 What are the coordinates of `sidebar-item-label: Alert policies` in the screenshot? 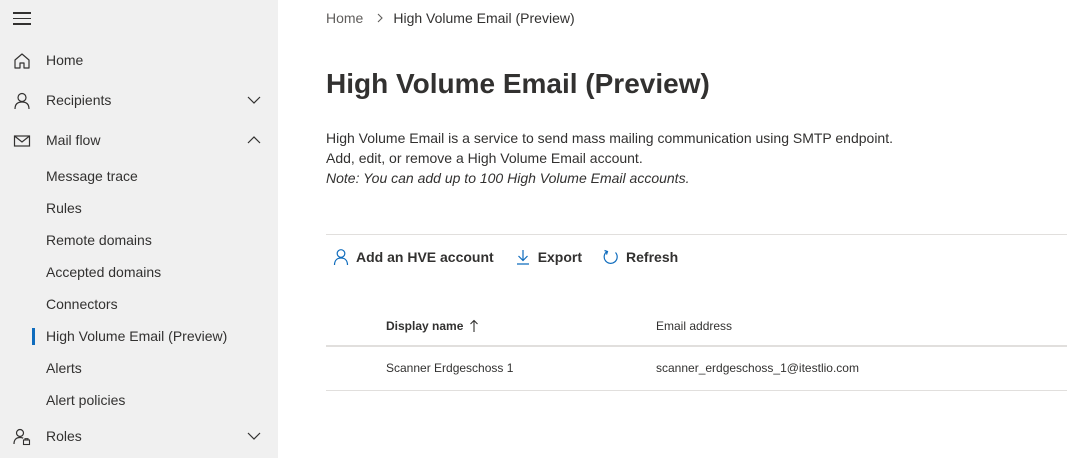 It's located at (86, 400).